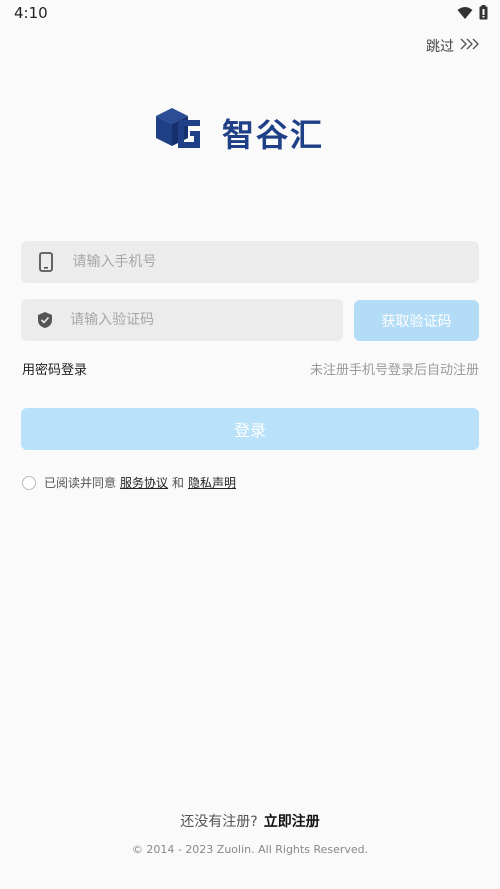 The image size is (500, 889). What do you see at coordinates (250, 429) in the screenshot?
I see `login-button: 登录` at bounding box center [250, 429].